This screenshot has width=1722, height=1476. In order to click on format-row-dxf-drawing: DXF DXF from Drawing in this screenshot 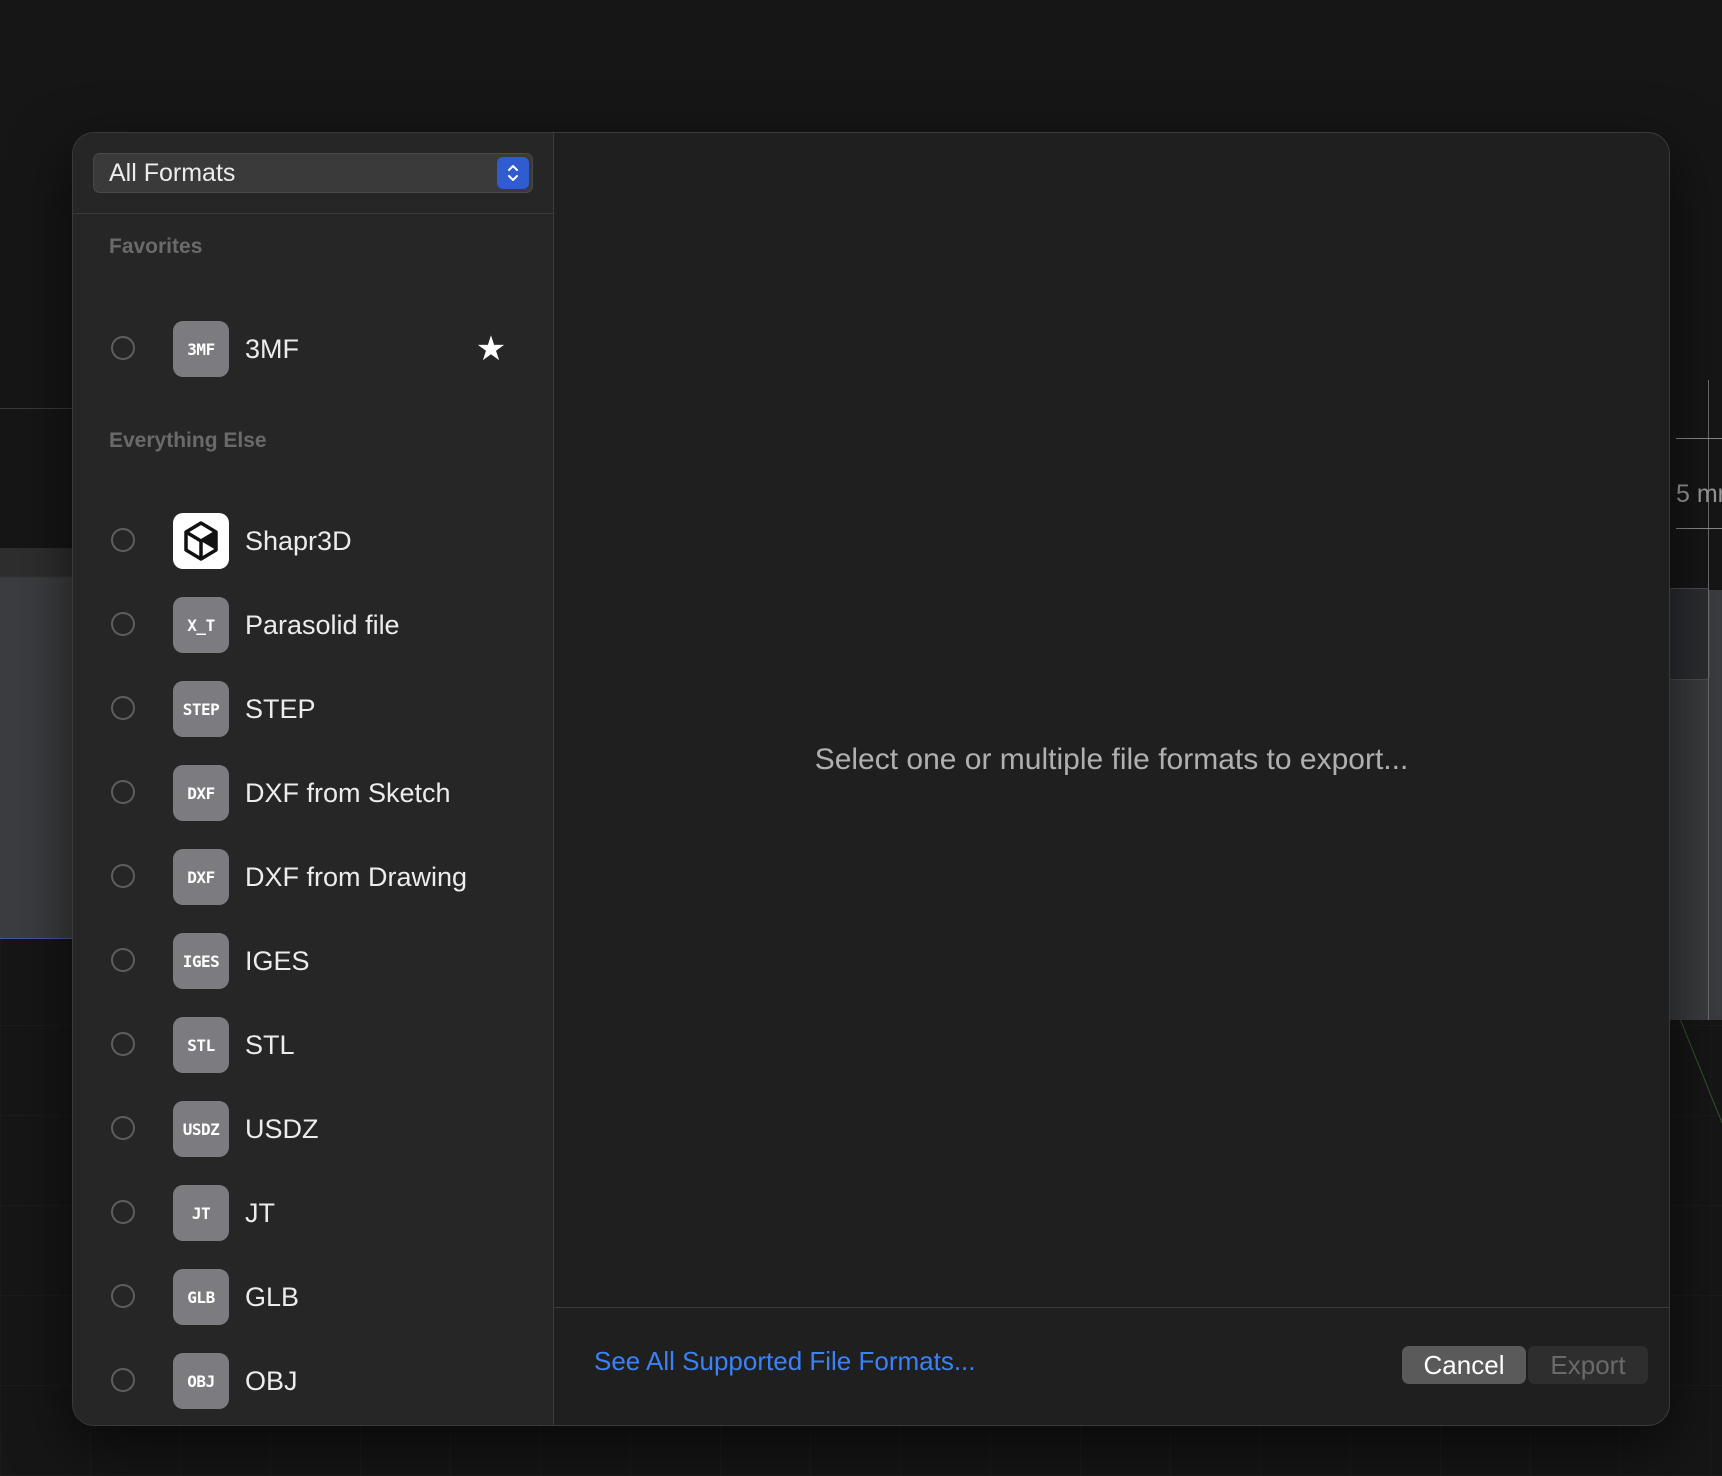, I will do `click(313, 877)`.